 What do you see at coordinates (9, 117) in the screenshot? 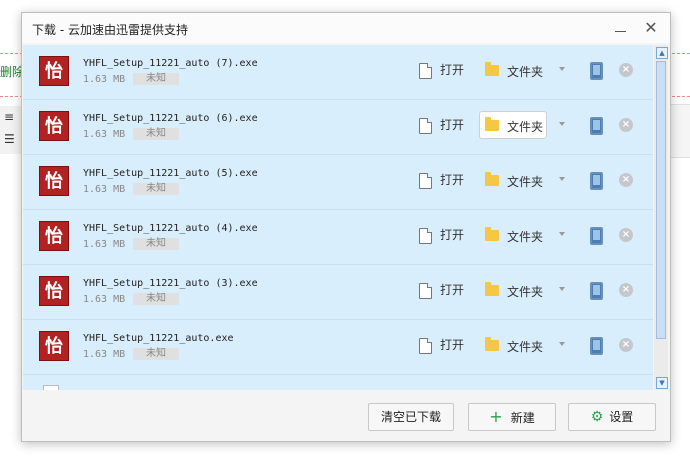
I see `align-icon: ≡` at bounding box center [9, 117].